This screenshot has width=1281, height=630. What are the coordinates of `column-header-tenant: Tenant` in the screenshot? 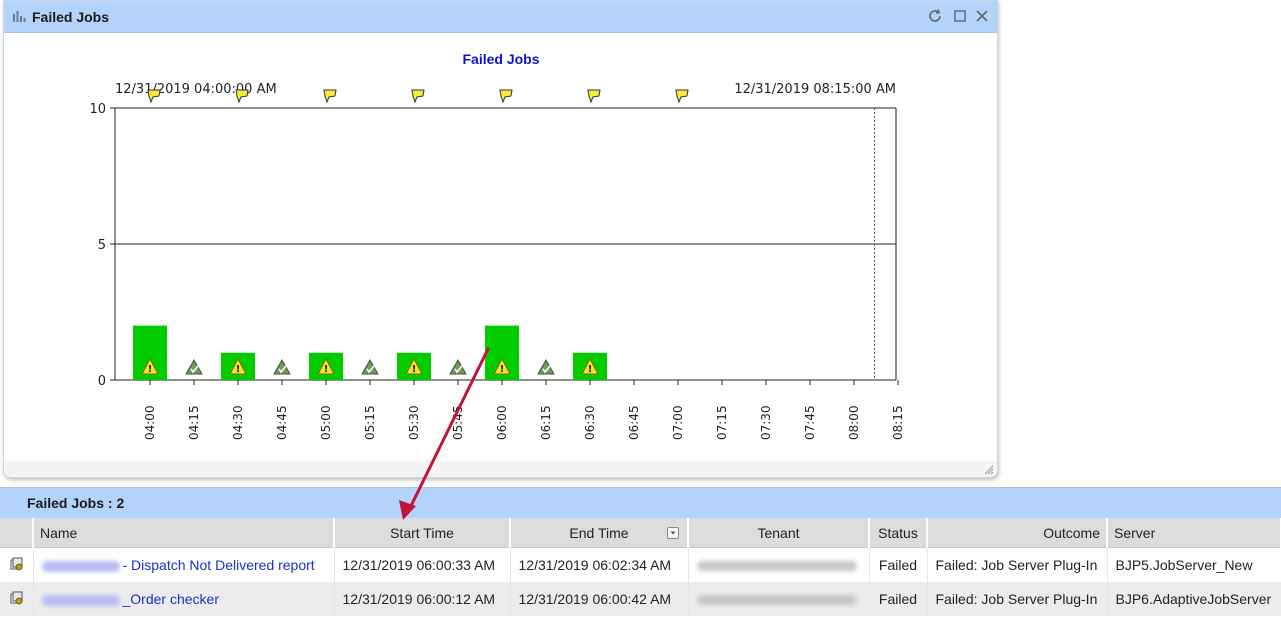 It's located at (779, 533).